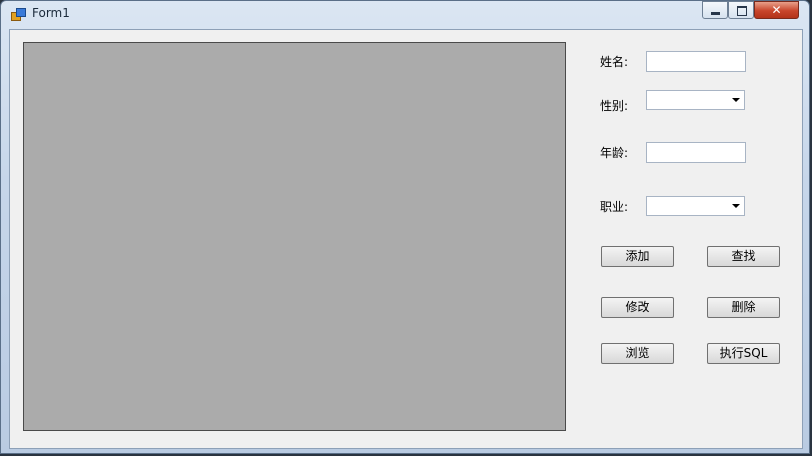  Describe the element at coordinates (695, 206) in the screenshot. I see `job-select` at that location.